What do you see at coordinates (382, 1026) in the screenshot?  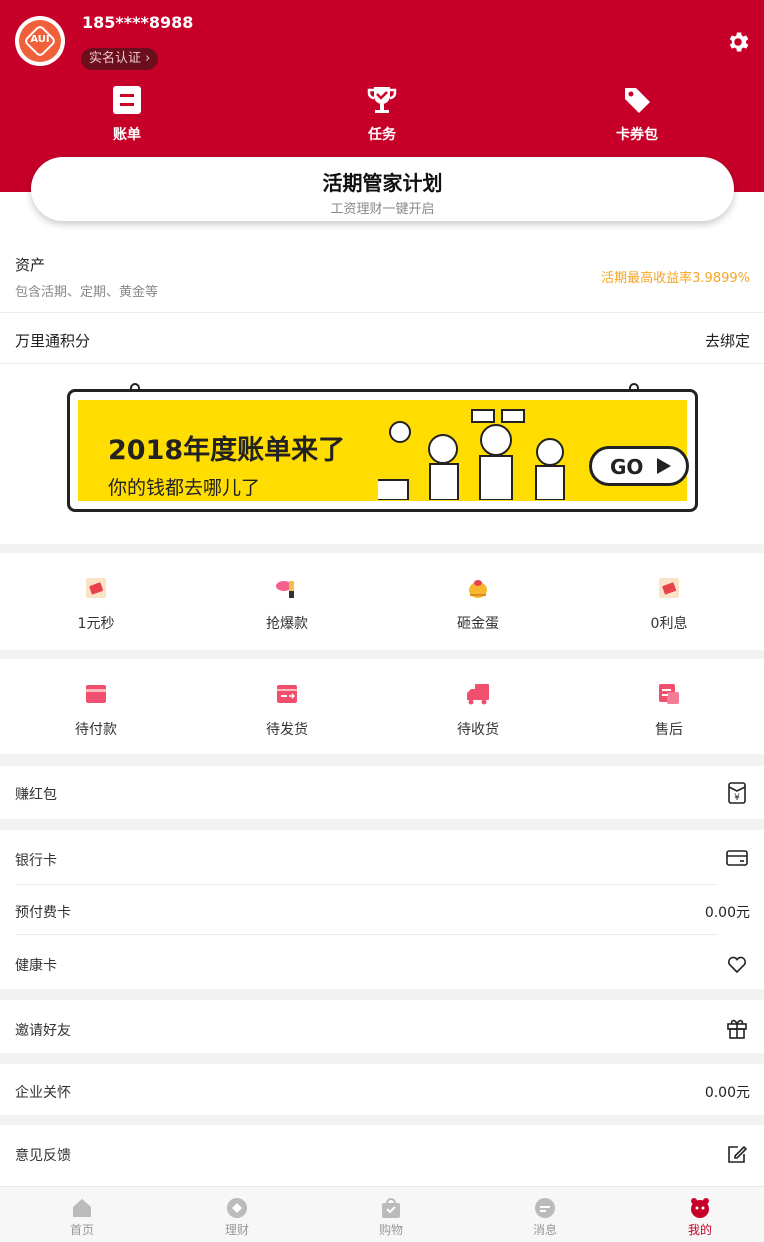 I see `invite-row` at bounding box center [382, 1026].